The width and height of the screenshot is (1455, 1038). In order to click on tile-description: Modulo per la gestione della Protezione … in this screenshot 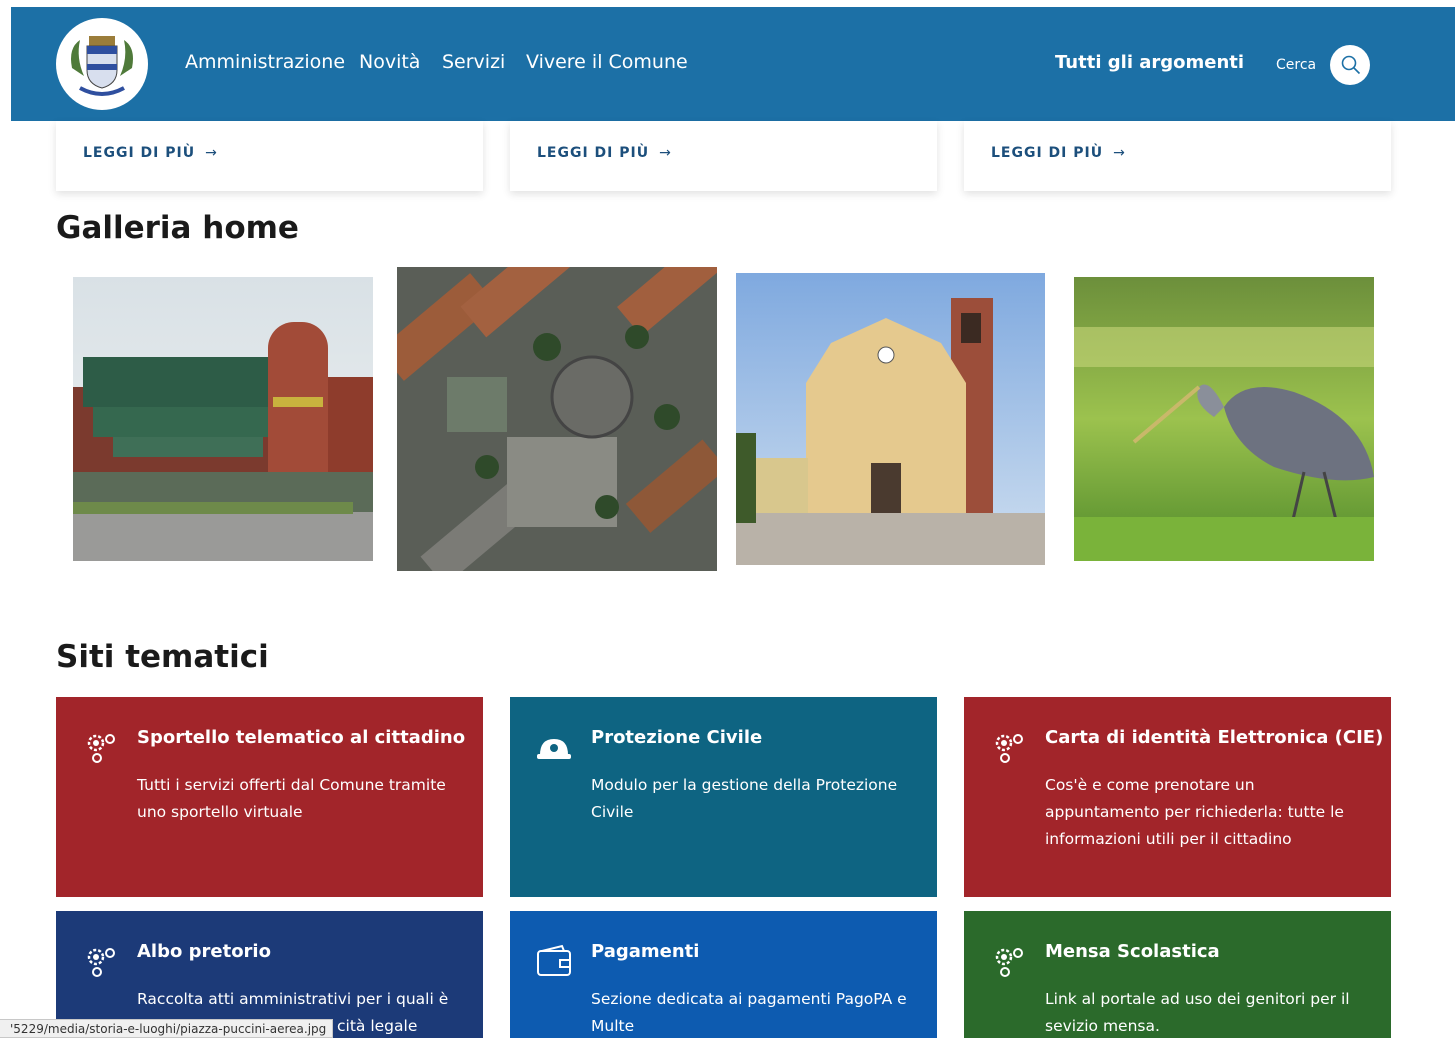, I will do `click(744, 798)`.